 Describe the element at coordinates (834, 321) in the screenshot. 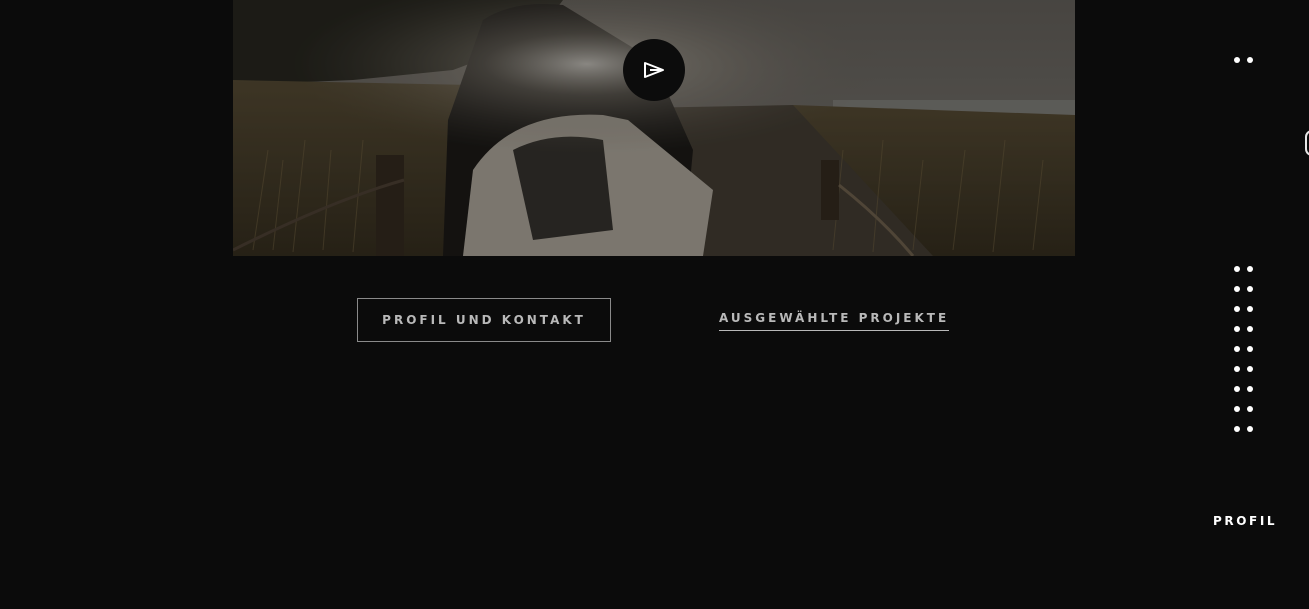

I see `selected-projects-link: AUSGEWÄHLTE PROJEKTE` at that location.